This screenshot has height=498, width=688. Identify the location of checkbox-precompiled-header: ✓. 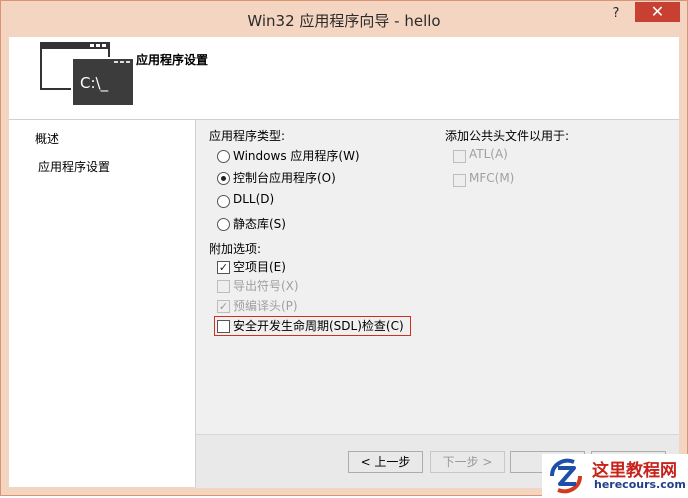
(223, 306).